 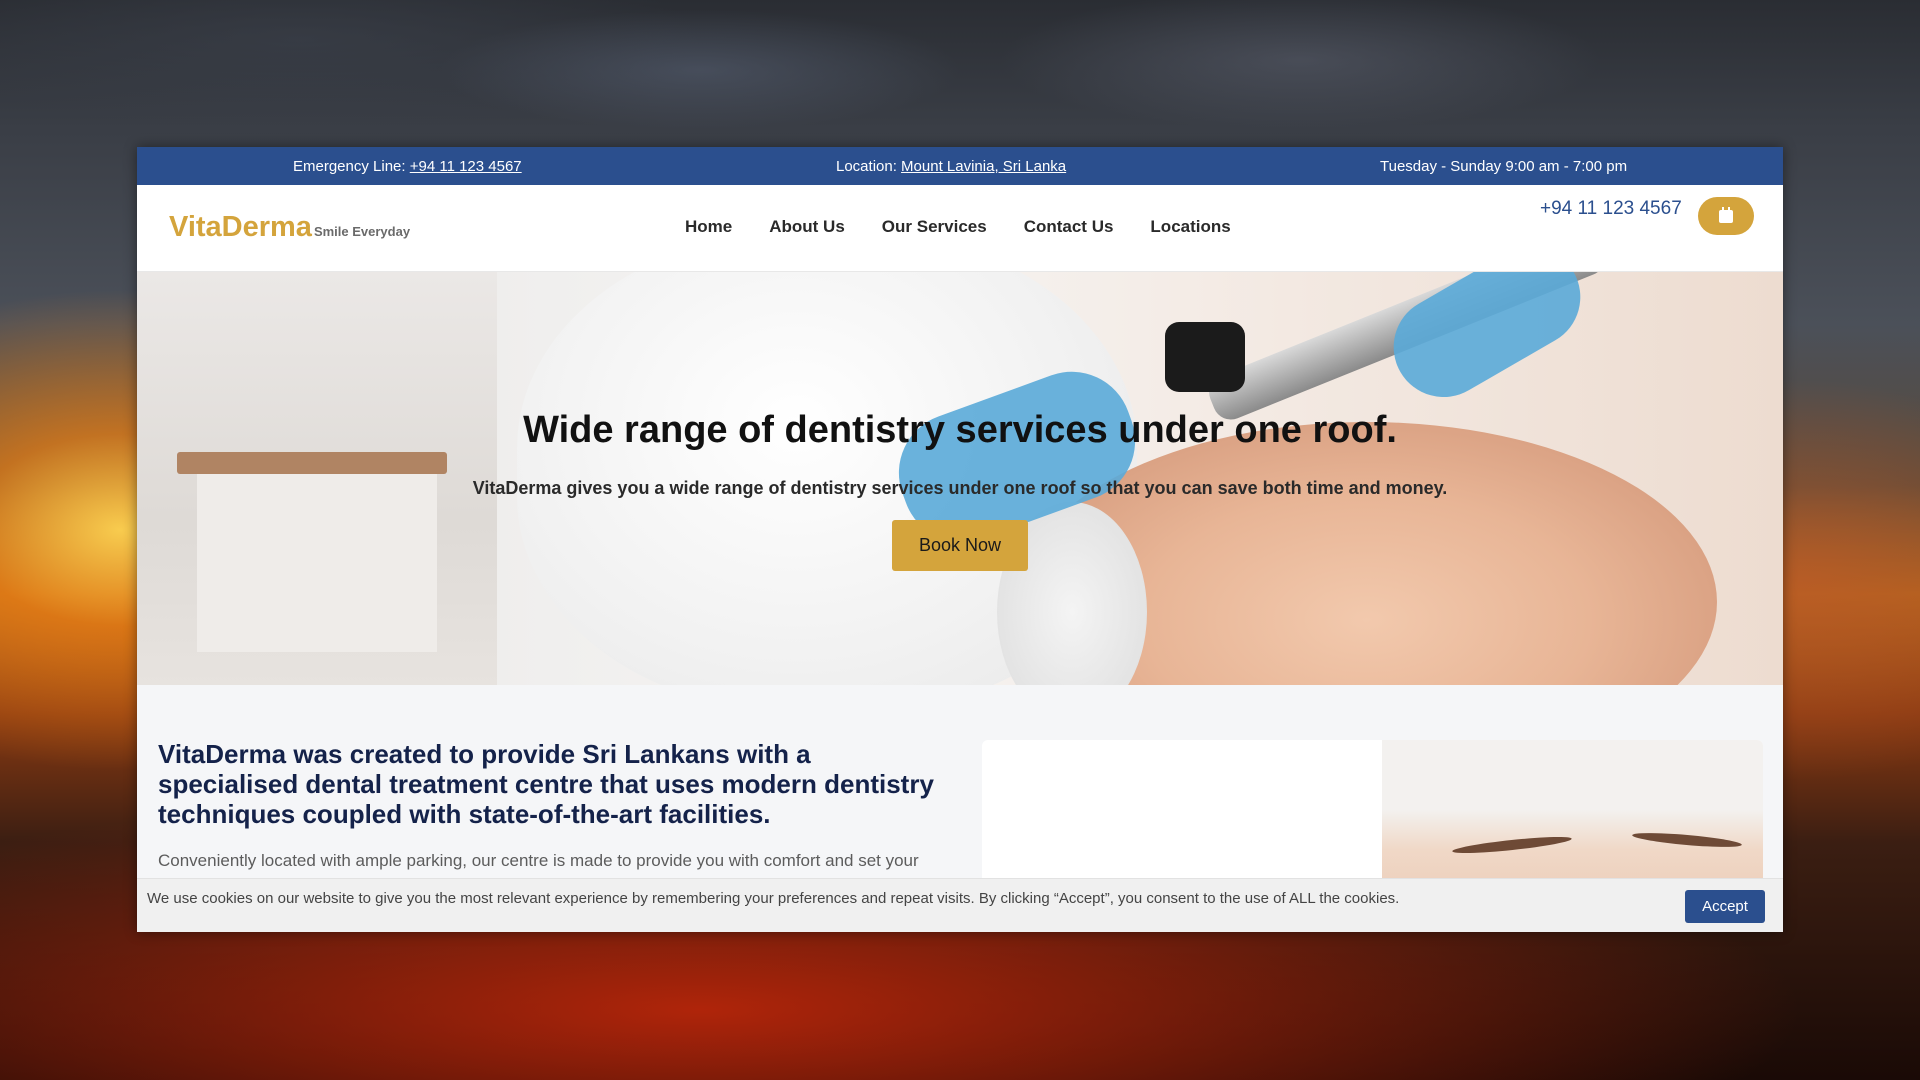 What do you see at coordinates (1487, 344) in the screenshot?
I see `hero-glove-right` at bounding box center [1487, 344].